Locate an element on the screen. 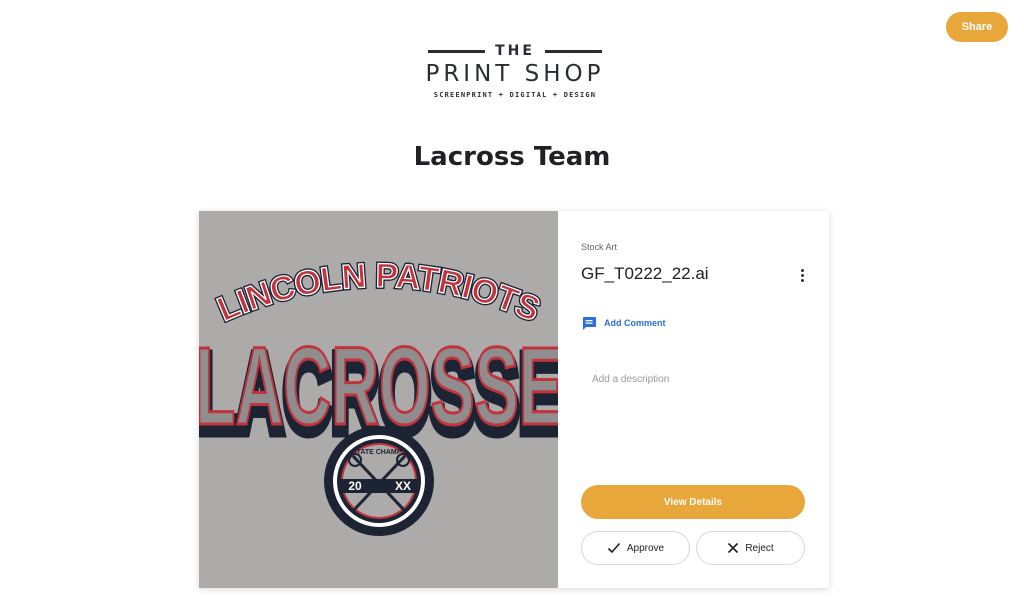 The height and width of the screenshot is (597, 1024). approve-label: Approve is located at coordinates (645, 548).